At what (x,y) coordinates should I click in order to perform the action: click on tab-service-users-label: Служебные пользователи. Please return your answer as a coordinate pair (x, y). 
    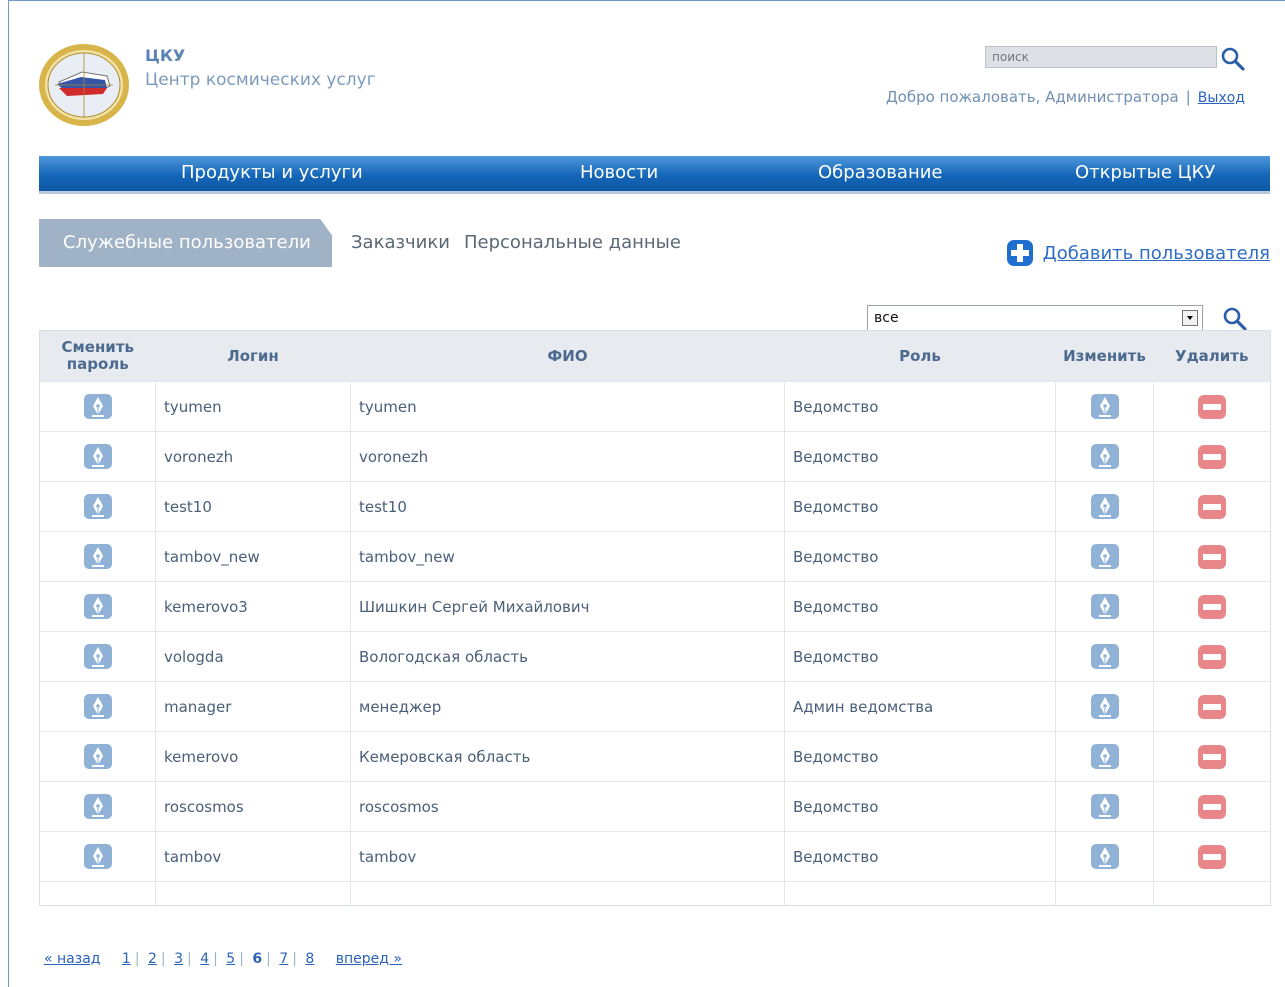
    Looking at the image, I should click on (187, 242).